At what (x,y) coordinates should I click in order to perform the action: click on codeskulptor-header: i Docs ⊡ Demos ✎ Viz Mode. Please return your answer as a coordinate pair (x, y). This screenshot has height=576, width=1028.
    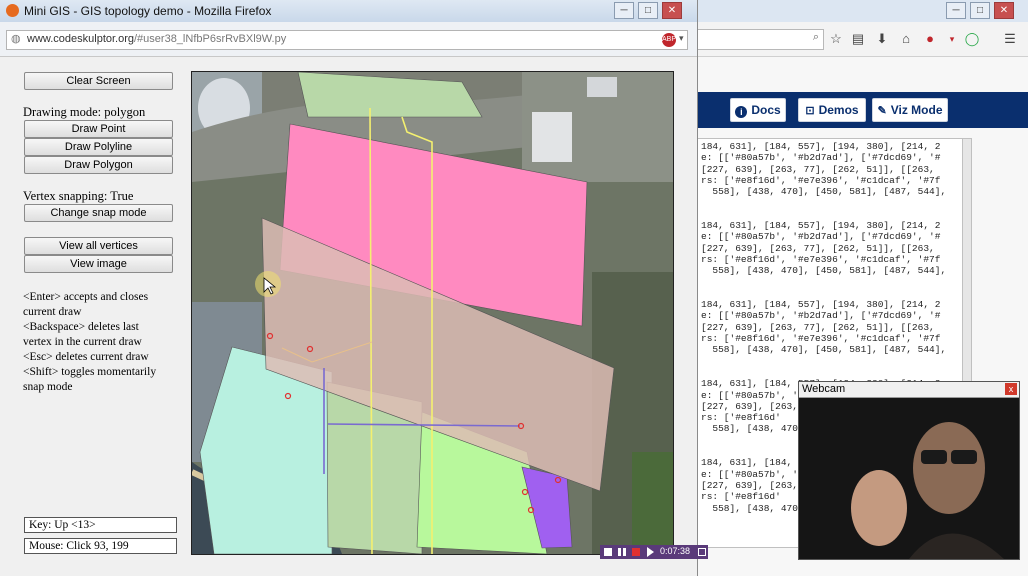
    Looking at the image, I should click on (859, 110).